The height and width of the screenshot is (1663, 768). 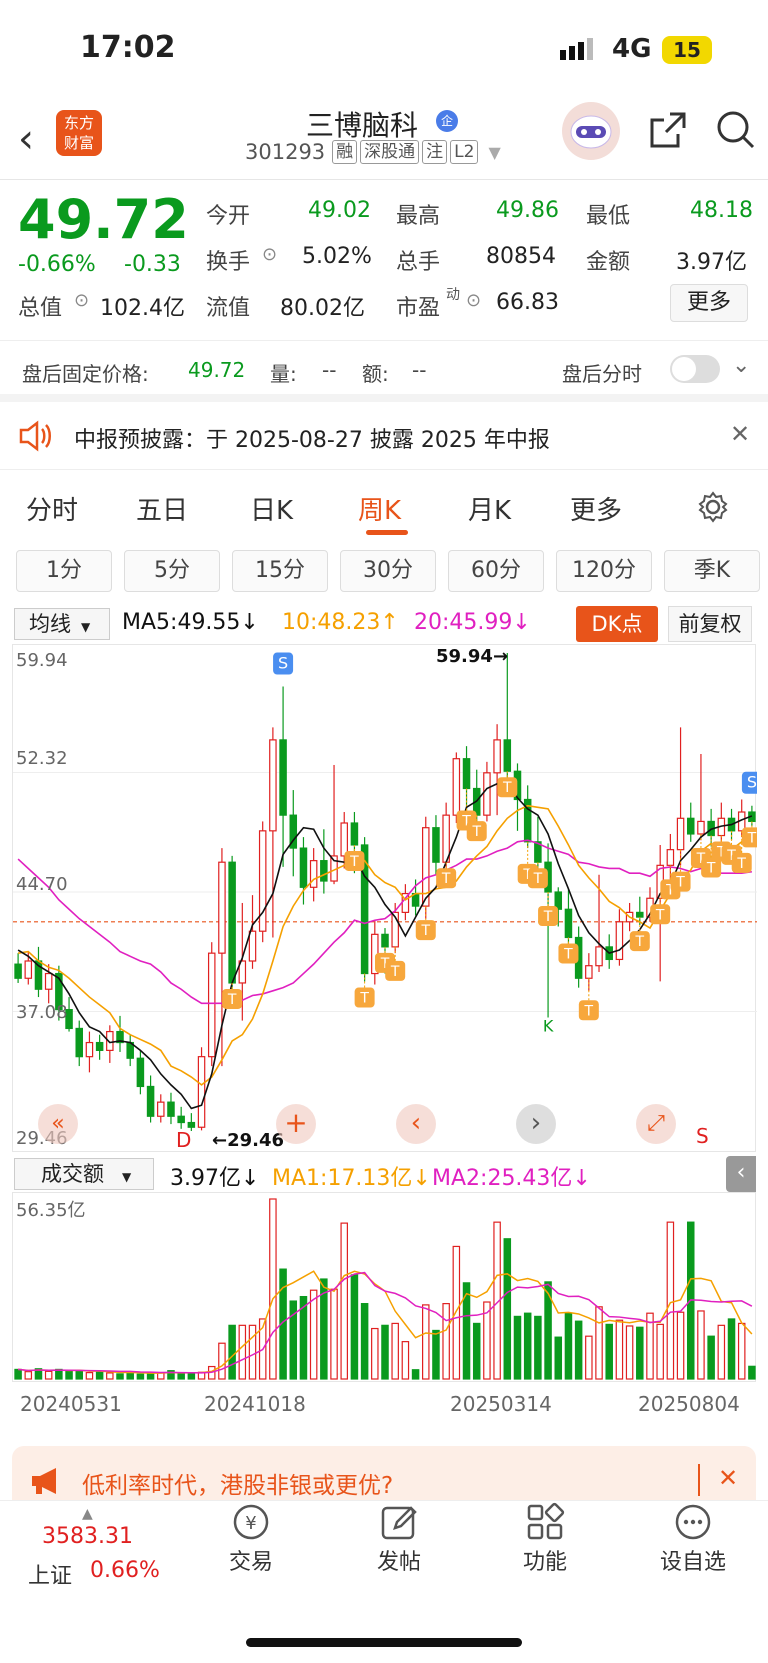 I want to click on index-percent: 0.66%, so click(x=125, y=1570).